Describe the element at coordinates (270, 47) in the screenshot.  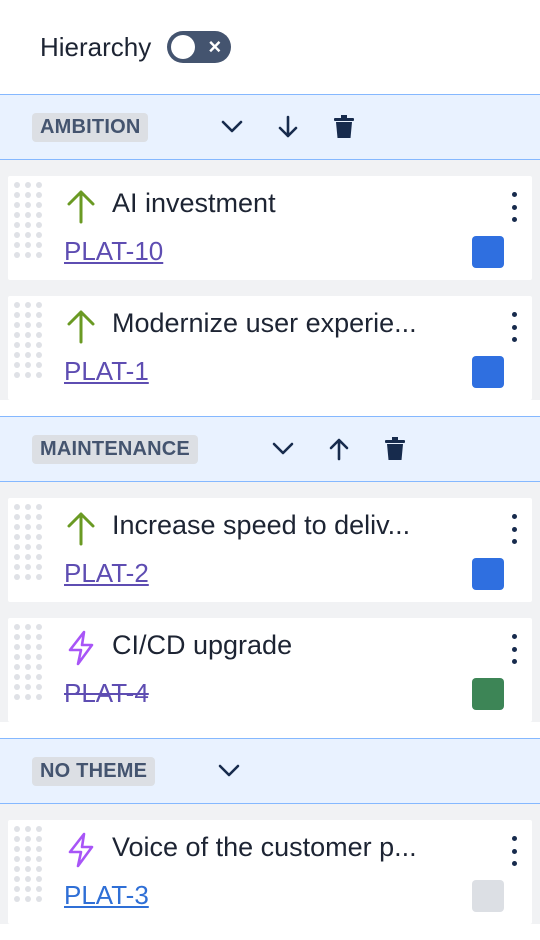
I see `top-bar: Hierarchy ×` at that location.